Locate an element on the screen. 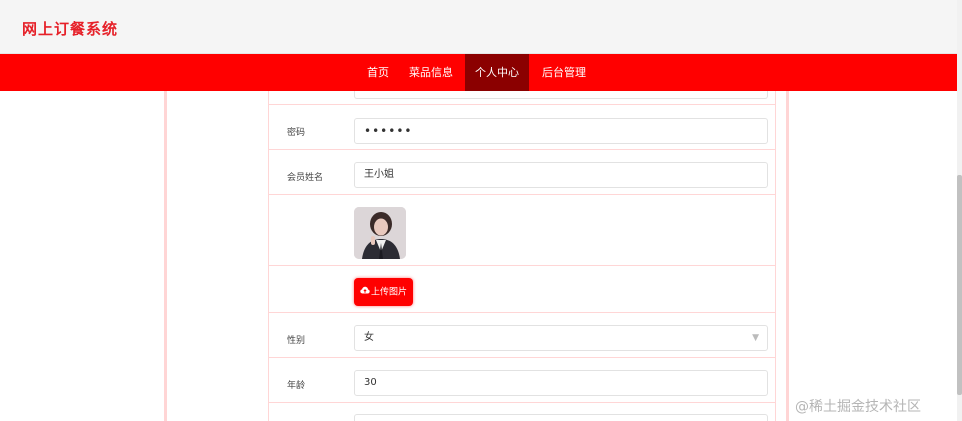  avatar-image is located at coordinates (380, 233).